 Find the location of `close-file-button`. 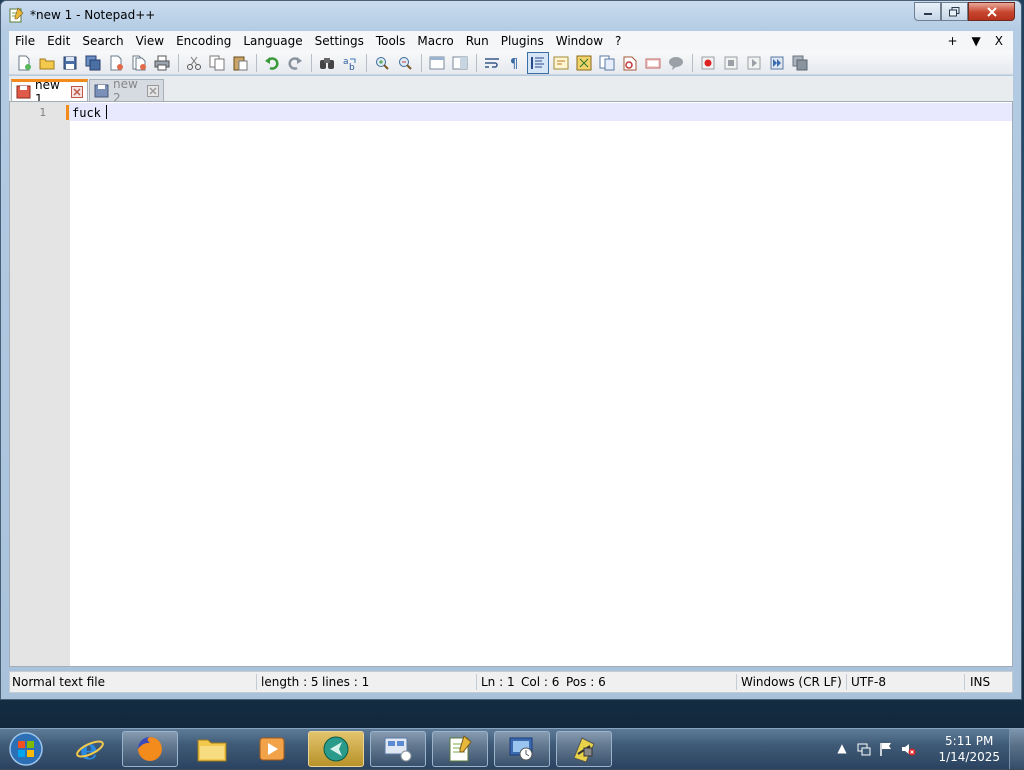

close-file-button is located at coordinates (116, 63).